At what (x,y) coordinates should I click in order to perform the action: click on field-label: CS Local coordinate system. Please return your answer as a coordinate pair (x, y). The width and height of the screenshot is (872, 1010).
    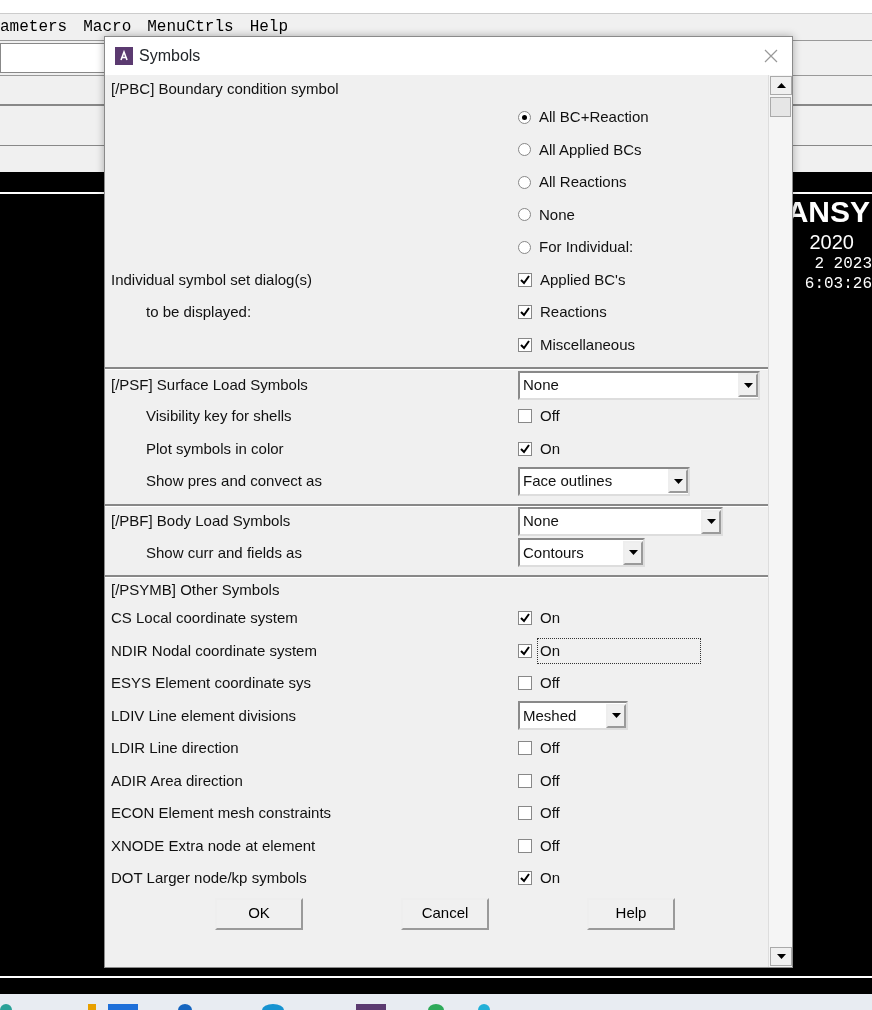
    Looking at the image, I should click on (204, 617).